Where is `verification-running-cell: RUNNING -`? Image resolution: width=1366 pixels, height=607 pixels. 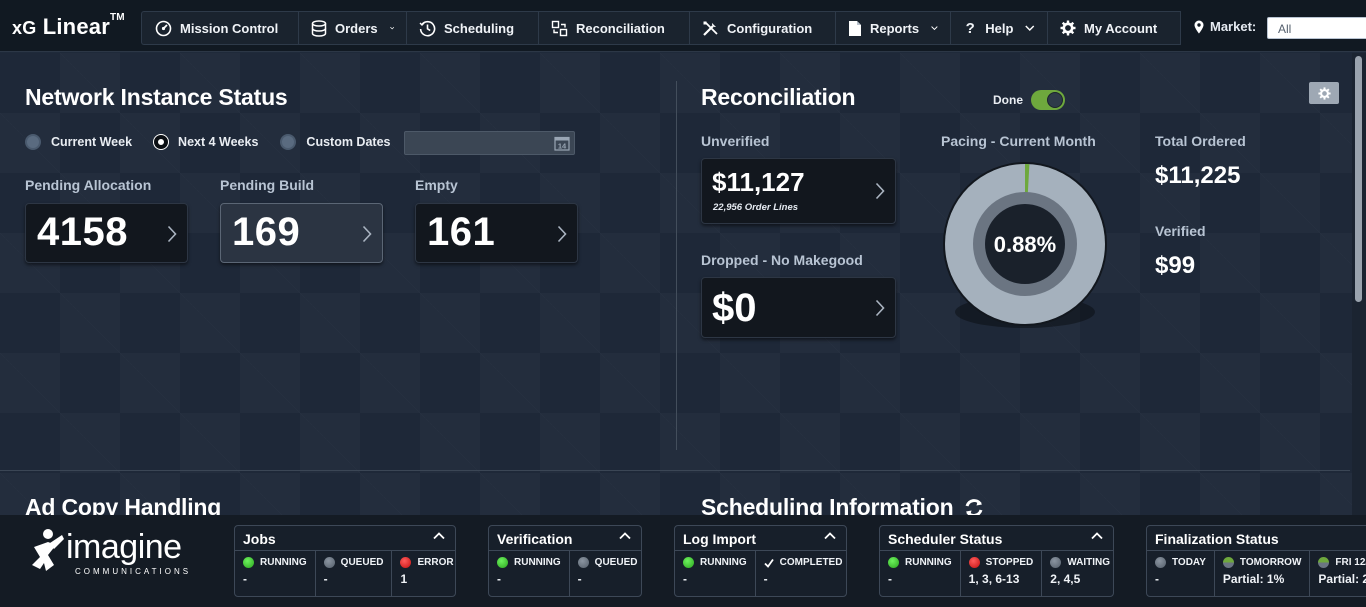 verification-running-cell: RUNNING - is located at coordinates (529, 573).